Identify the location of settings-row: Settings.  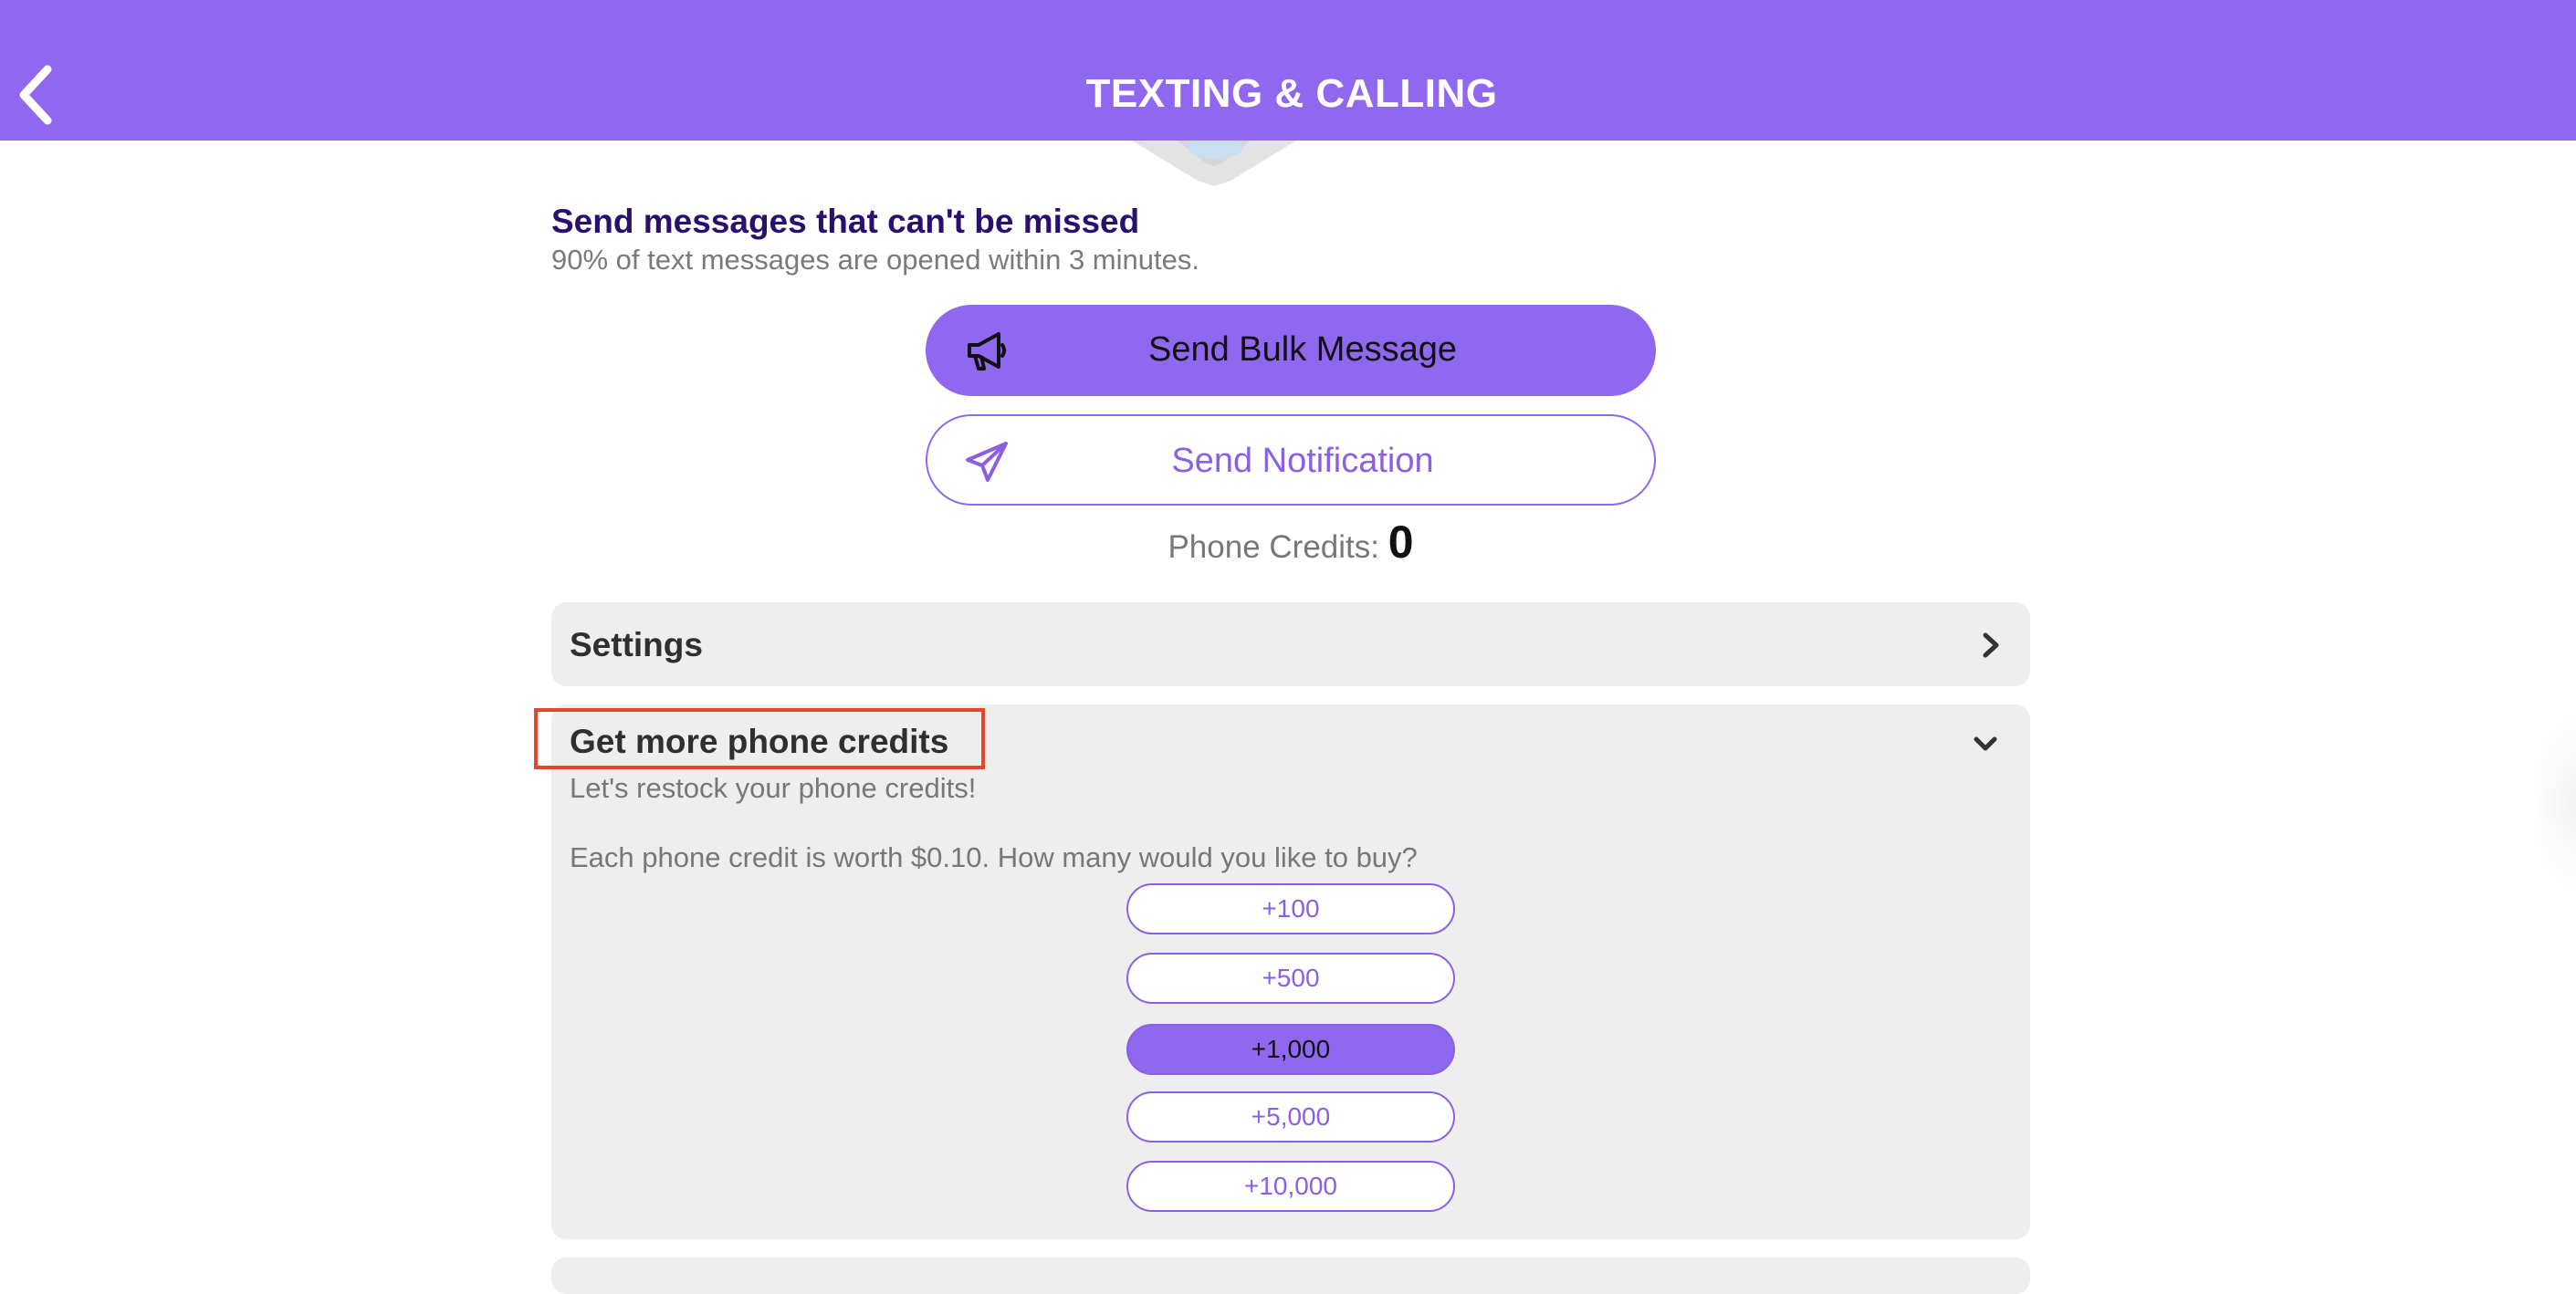
(1290, 644).